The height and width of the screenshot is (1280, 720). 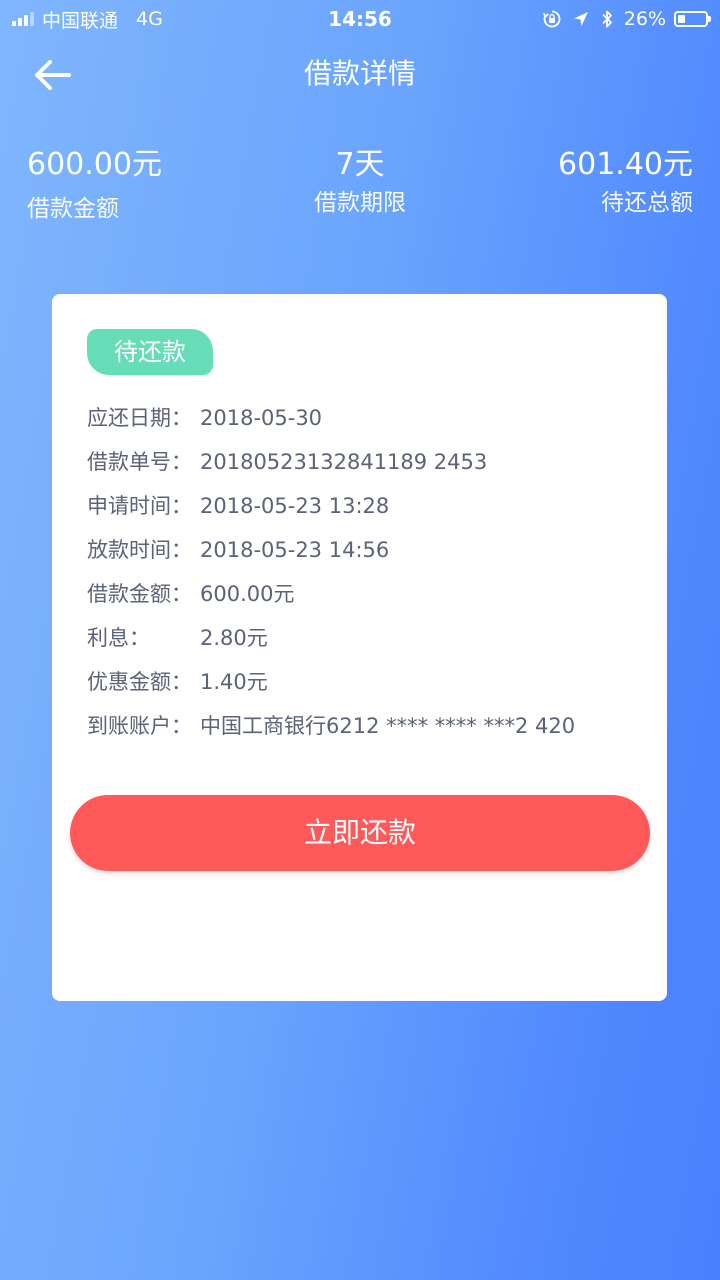 What do you see at coordinates (234, 682) in the screenshot?
I see `detail-value: 1.40元` at bounding box center [234, 682].